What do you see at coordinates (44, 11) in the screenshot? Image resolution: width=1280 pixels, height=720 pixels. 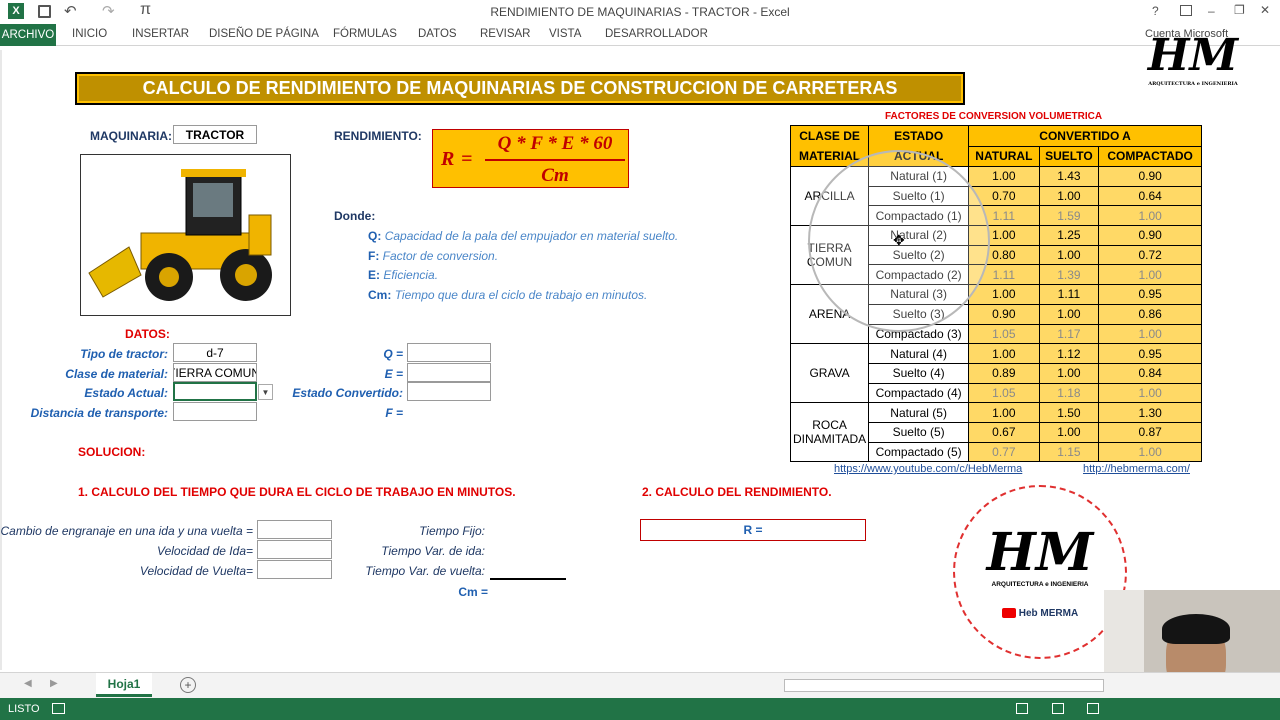 I see `save-icon` at bounding box center [44, 11].